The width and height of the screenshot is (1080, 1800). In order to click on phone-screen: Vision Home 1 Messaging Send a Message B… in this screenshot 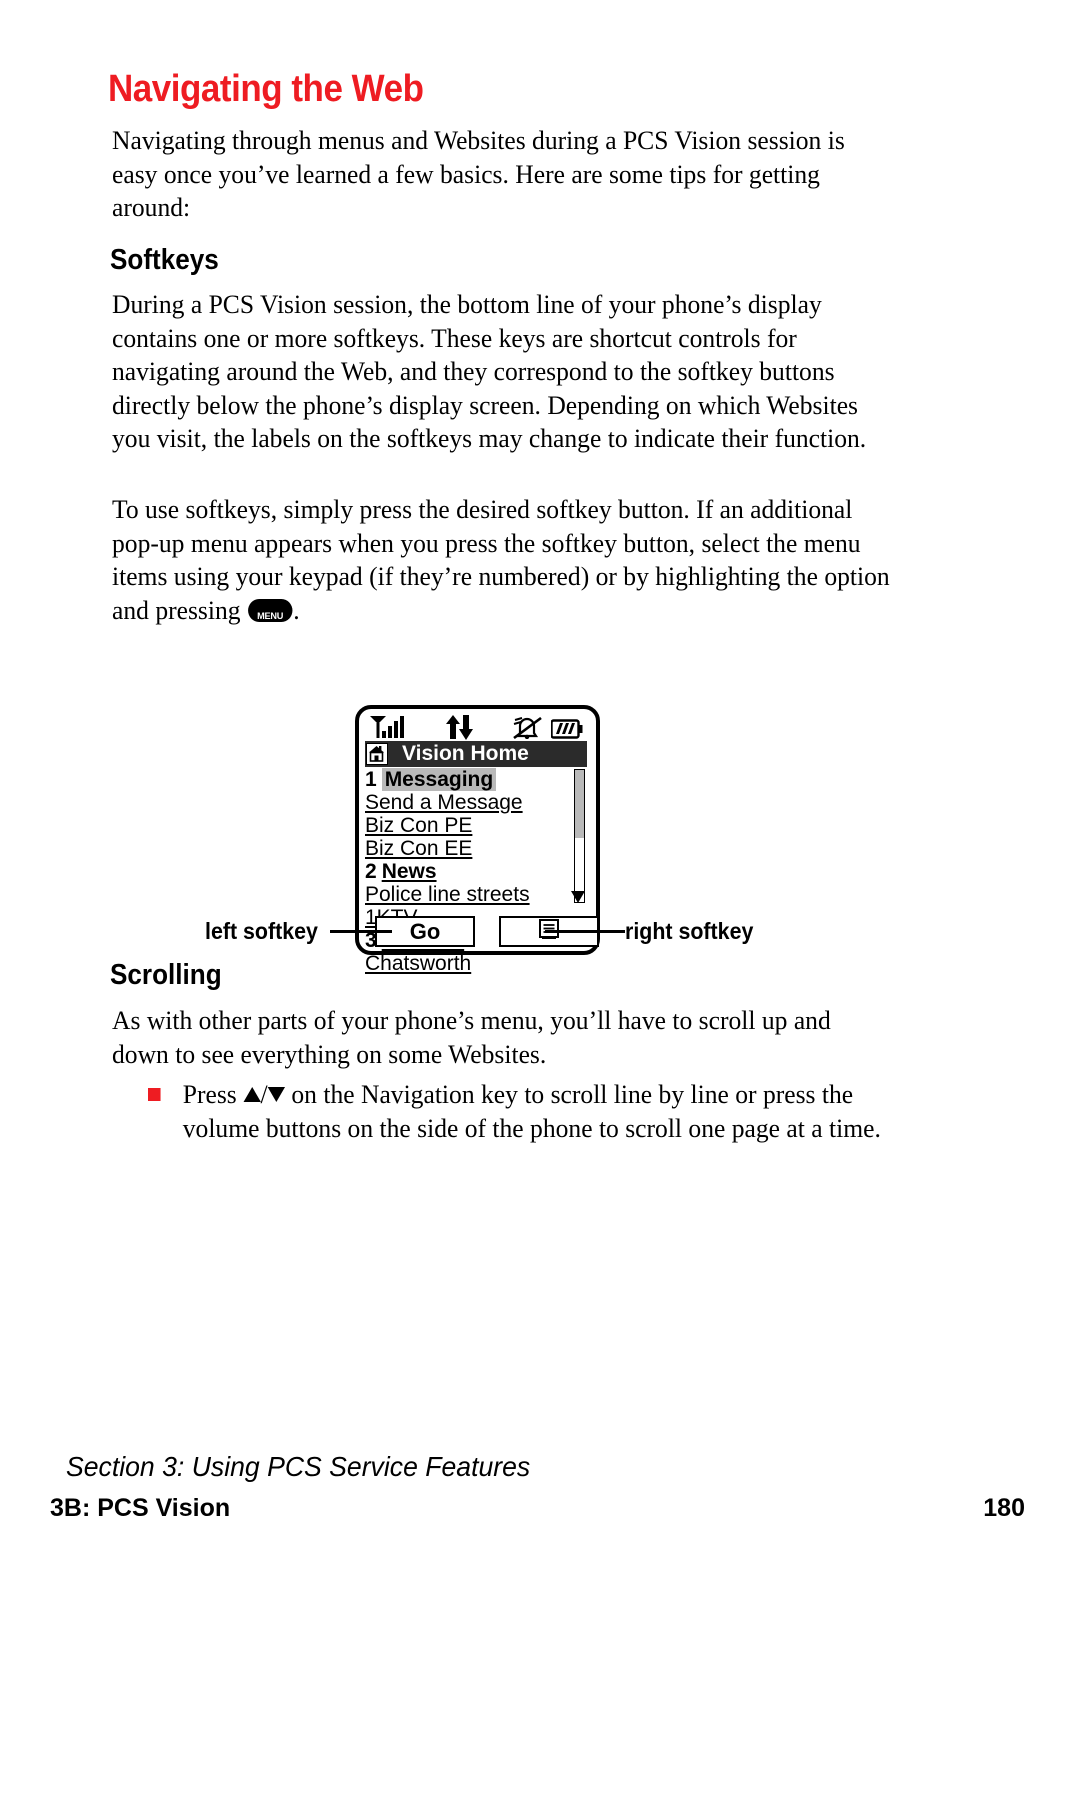, I will do `click(482, 844)`.